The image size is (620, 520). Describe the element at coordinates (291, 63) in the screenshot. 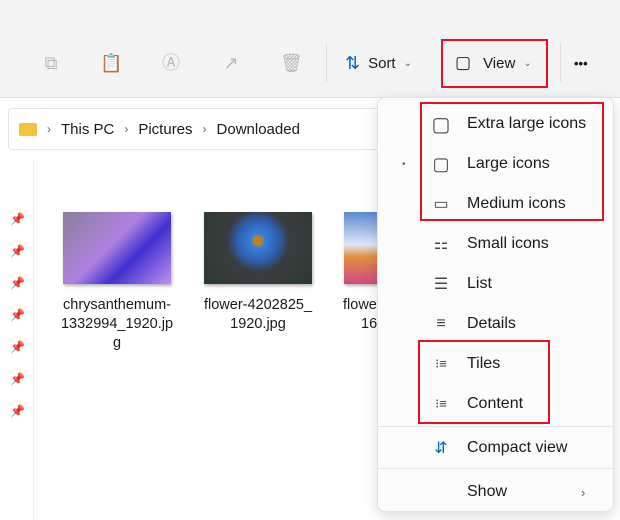

I see `delete-icon: 🗑` at that location.